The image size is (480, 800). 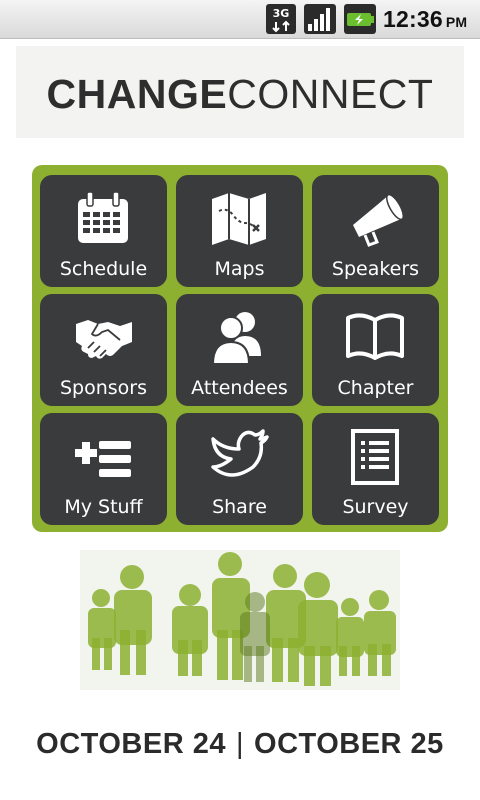 I want to click on survey-button: Survey, so click(x=375, y=469).